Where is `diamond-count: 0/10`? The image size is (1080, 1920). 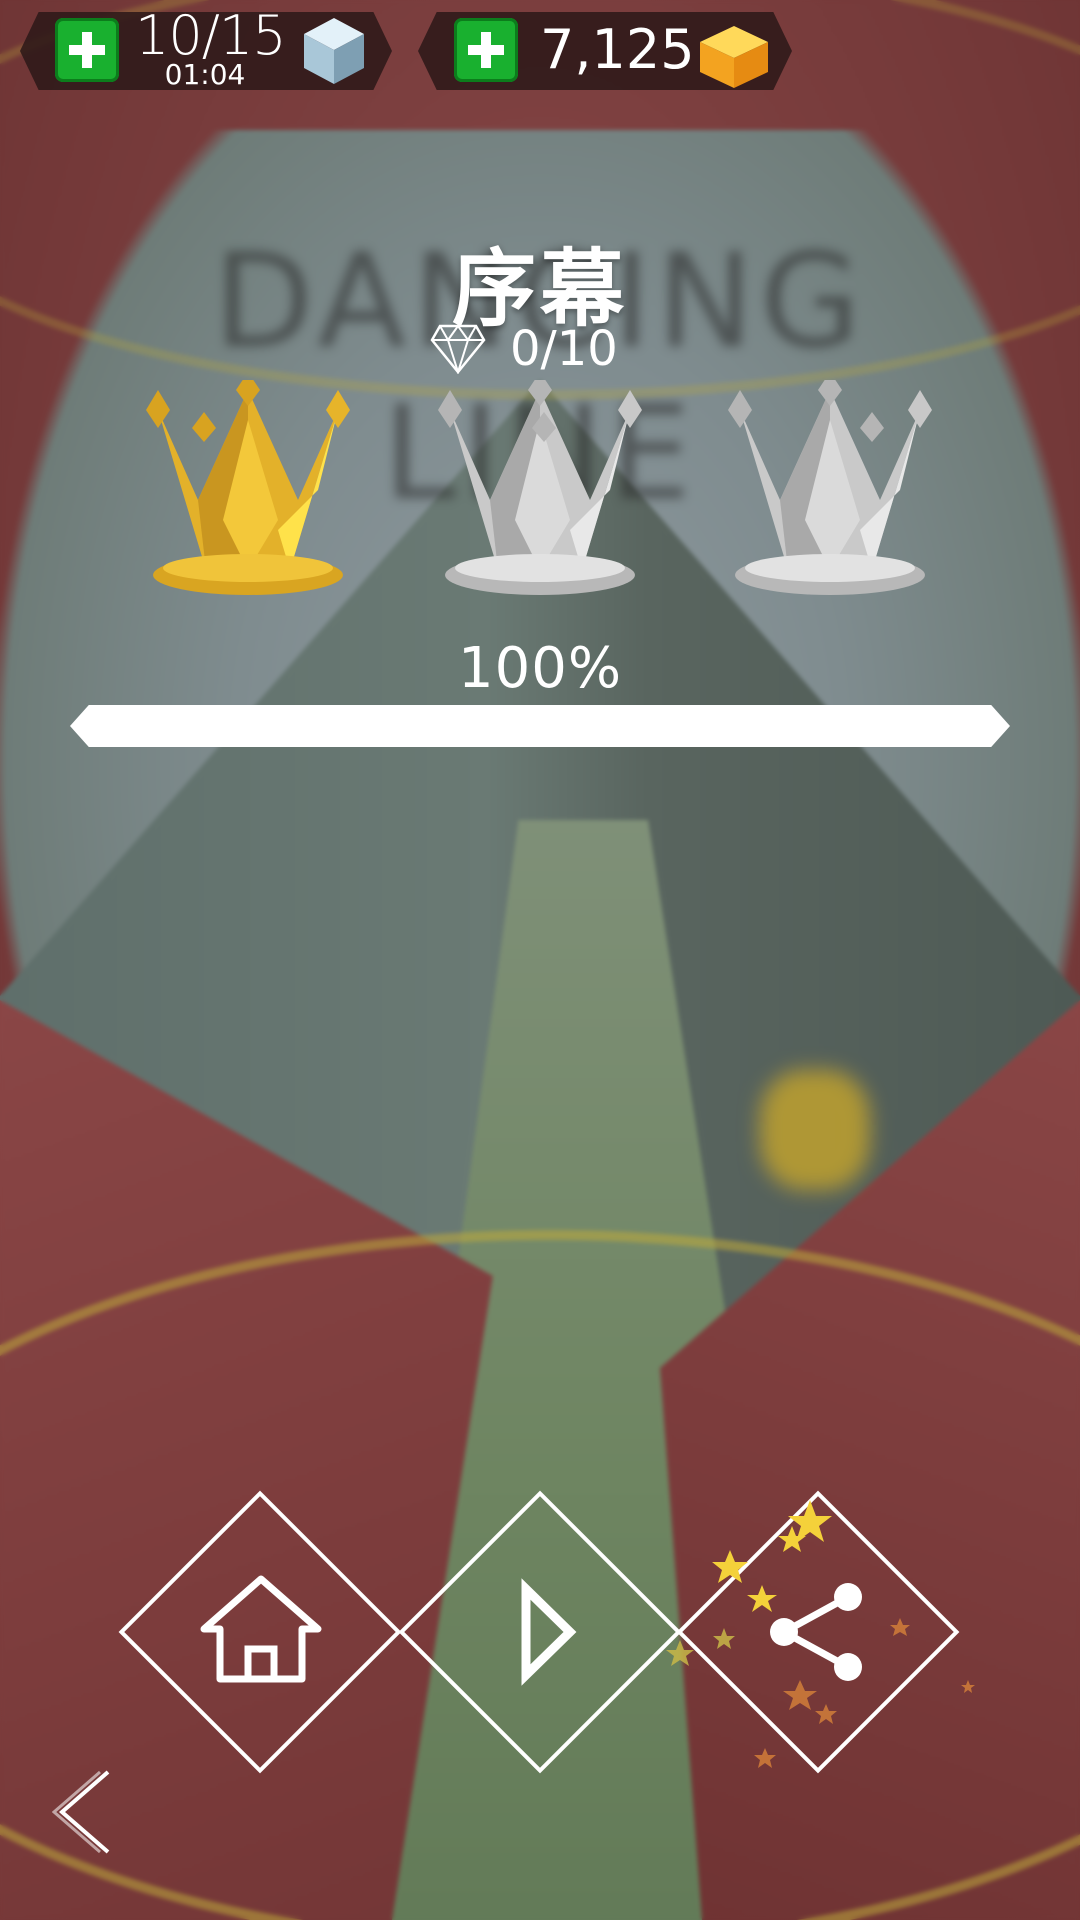
diamond-count: 0/10 is located at coordinates (564, 349).